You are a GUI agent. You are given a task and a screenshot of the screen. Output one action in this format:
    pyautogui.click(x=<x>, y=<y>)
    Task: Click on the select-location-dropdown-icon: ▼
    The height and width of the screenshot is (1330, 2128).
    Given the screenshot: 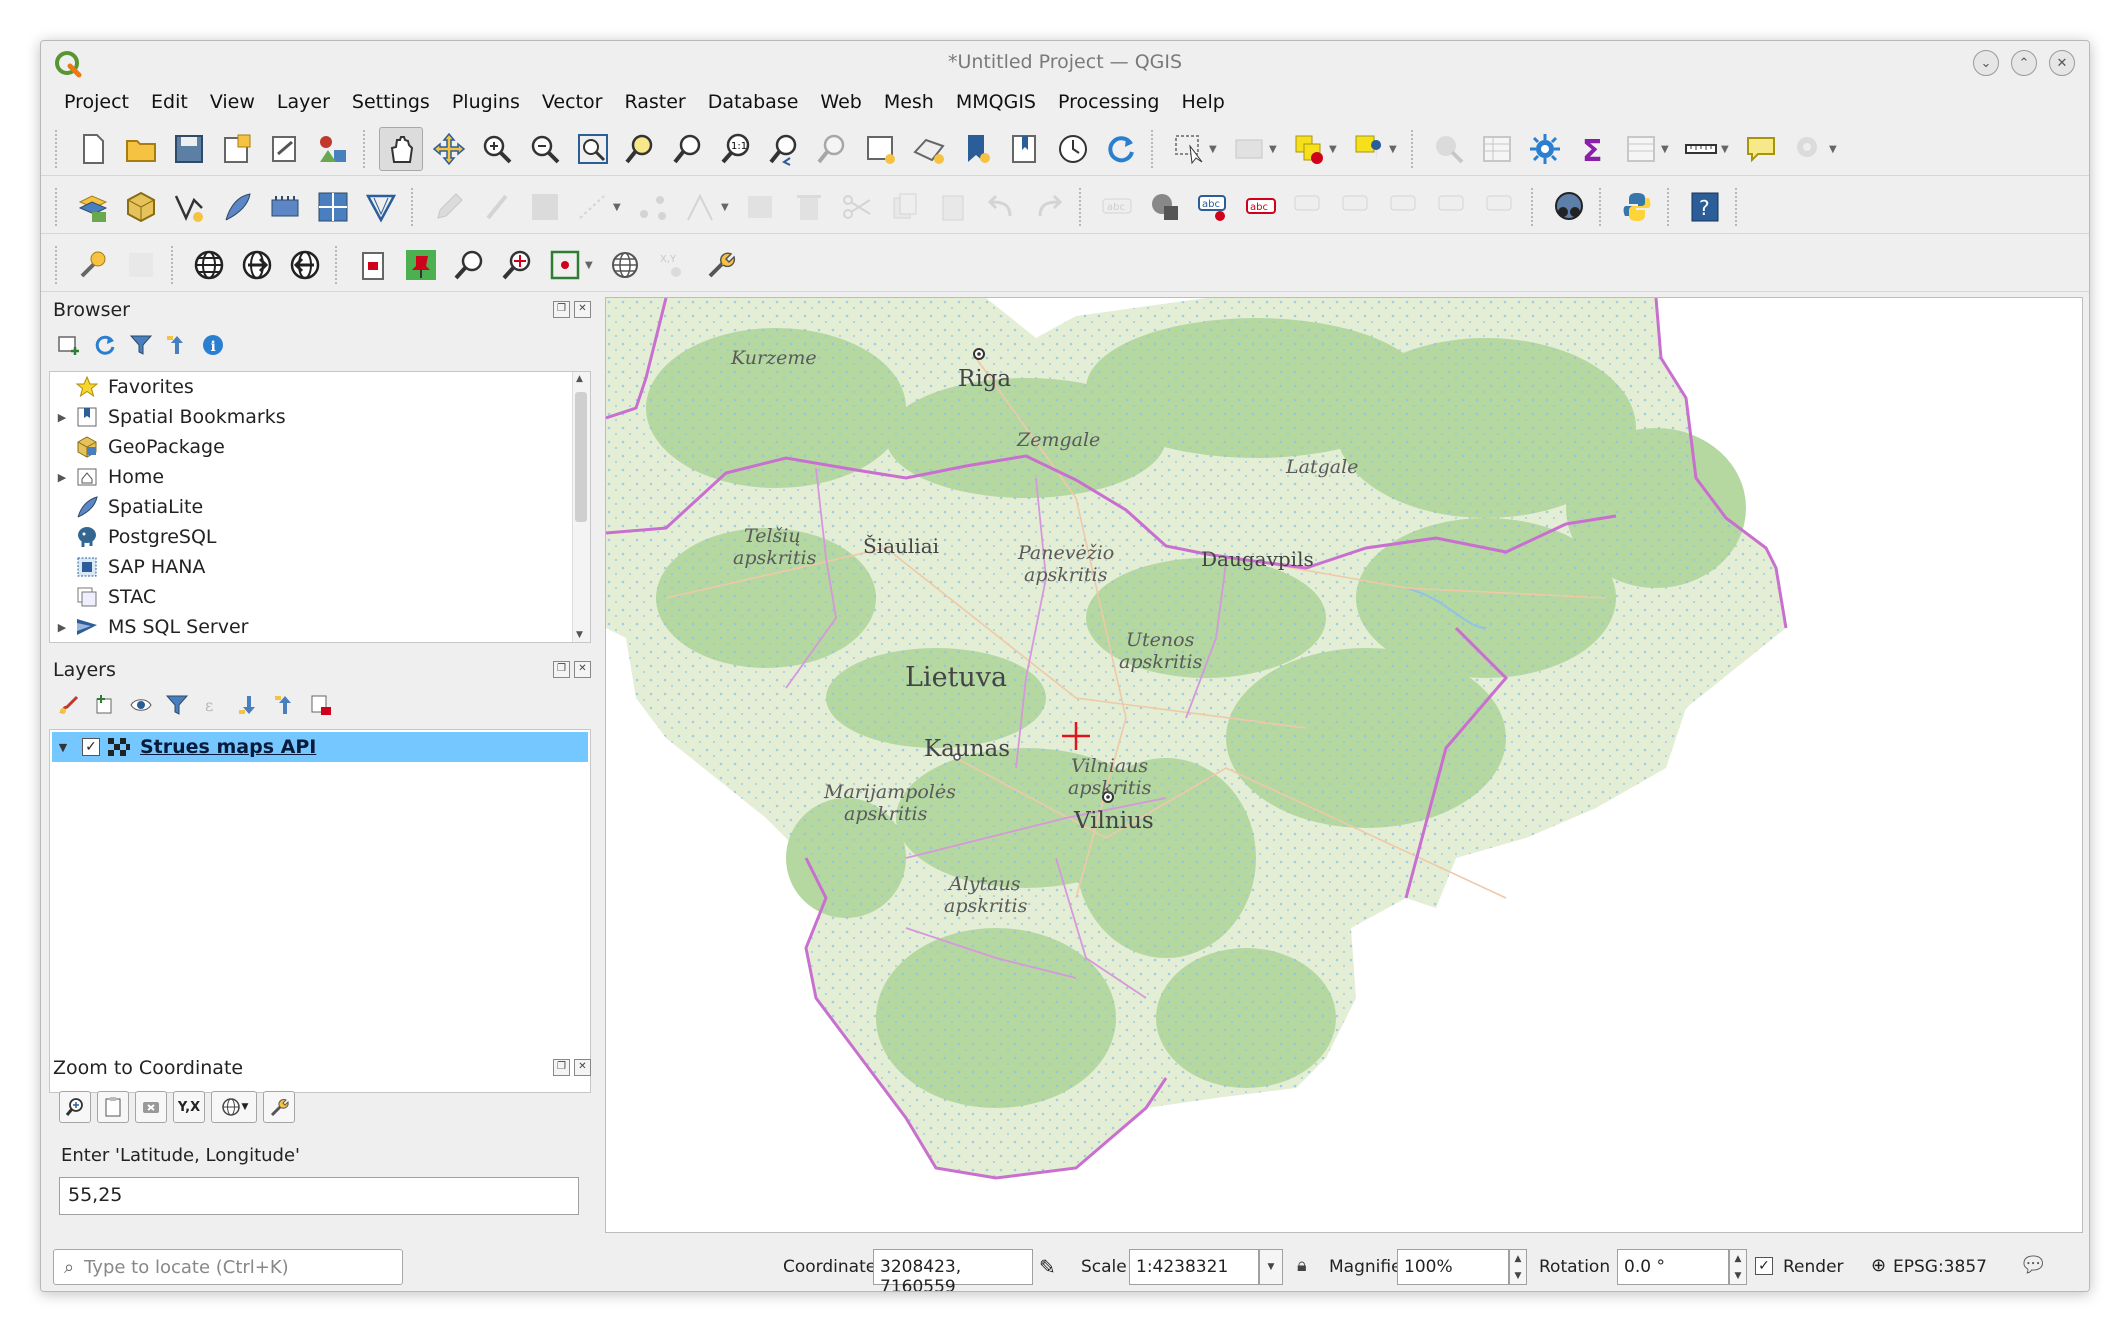 What is the action you would take?
    pyautogui.click(x=1395, y=149)
    